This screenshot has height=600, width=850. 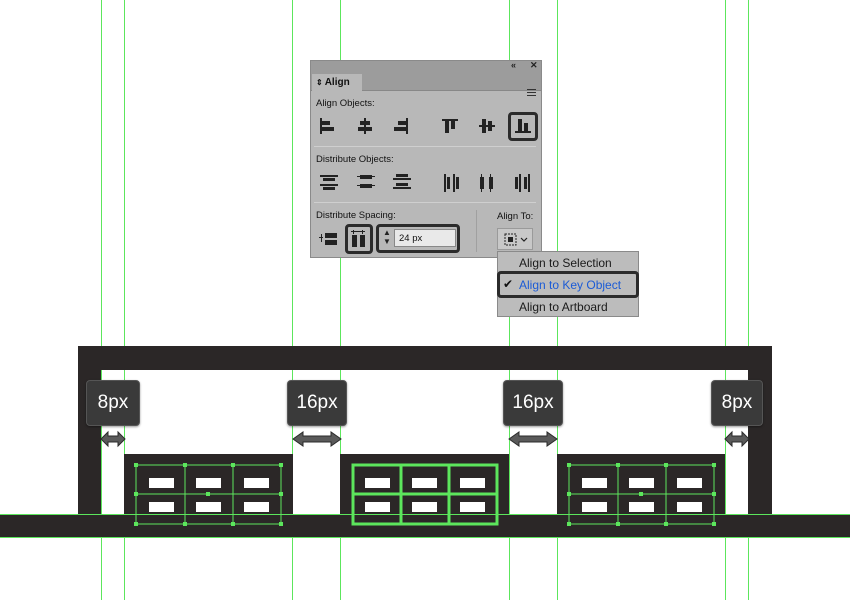 I want to click on vertical-align-center-icon, so click(x=487, y=126).